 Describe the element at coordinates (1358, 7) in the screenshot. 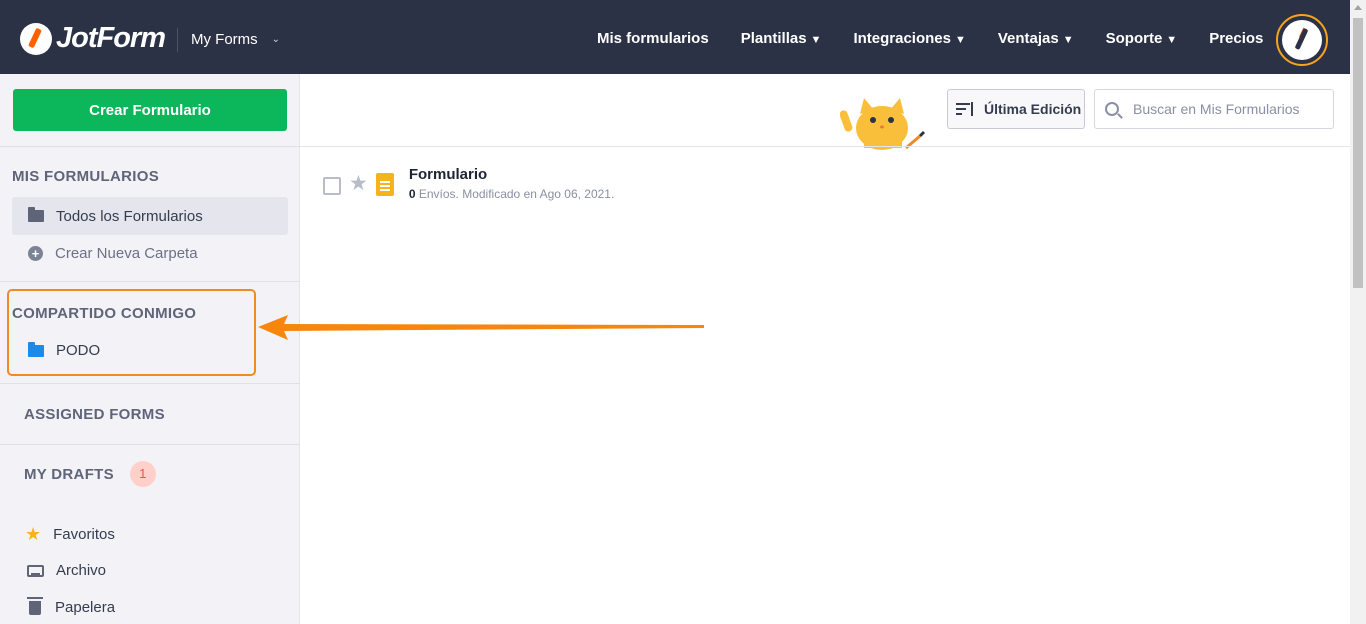

I see `scroll-up-arrow-icon` at that location.